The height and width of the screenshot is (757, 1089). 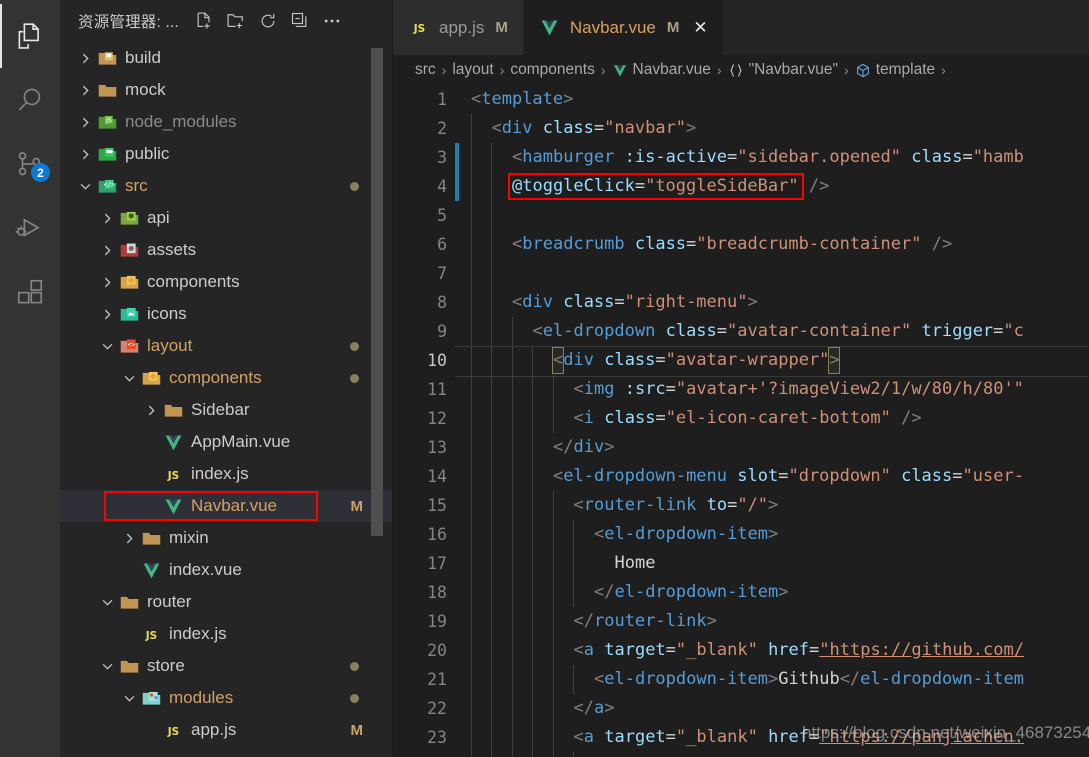 I want to click on svg-text: JS, so click(x=418, y=29).